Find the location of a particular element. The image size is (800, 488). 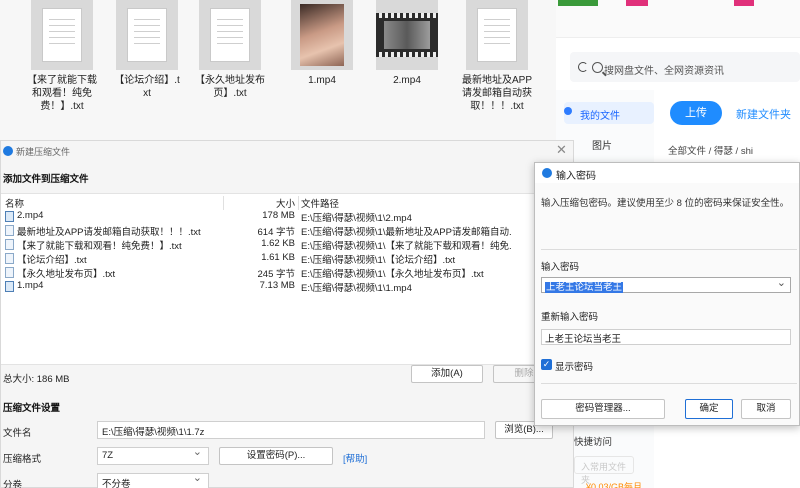

file-tile: 【论坛介绍】.txt is located at coordinates (147, 50).